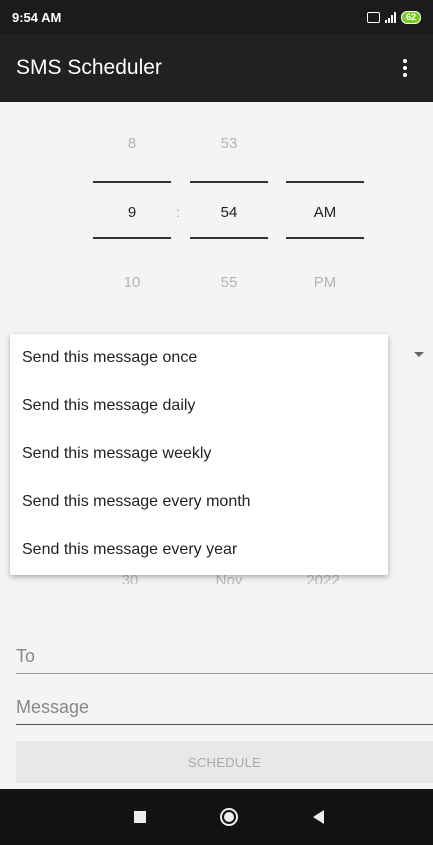 The image size is (433, 845). Describe the element at coordinates (89, 67) in the screenshot. I see `app-title: SMS Scheduler` at that location.